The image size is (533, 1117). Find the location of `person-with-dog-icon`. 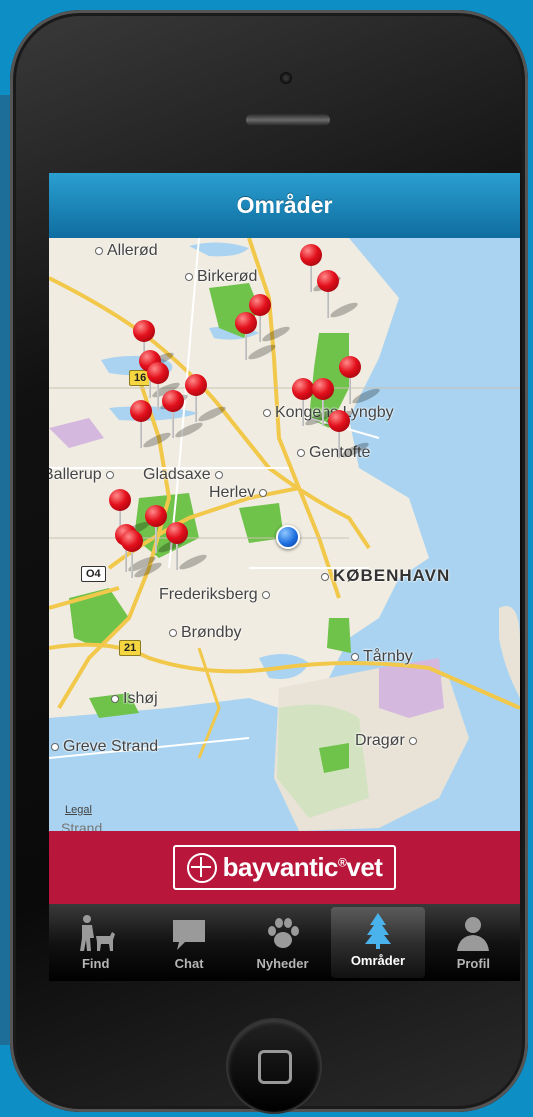

person-with-dog-icon is located at coordinates (96, 933).